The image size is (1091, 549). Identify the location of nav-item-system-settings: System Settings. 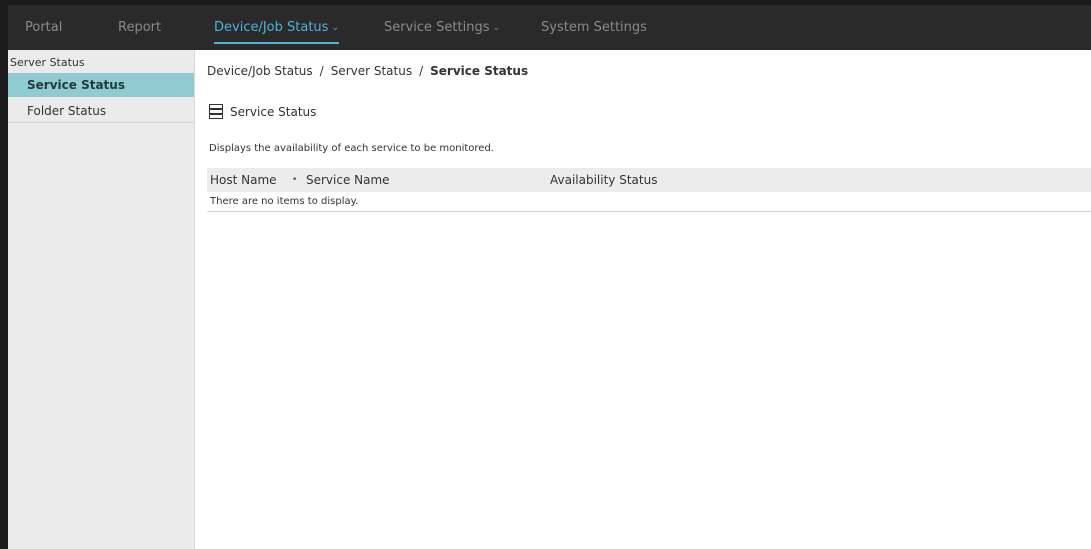
(594, 27).